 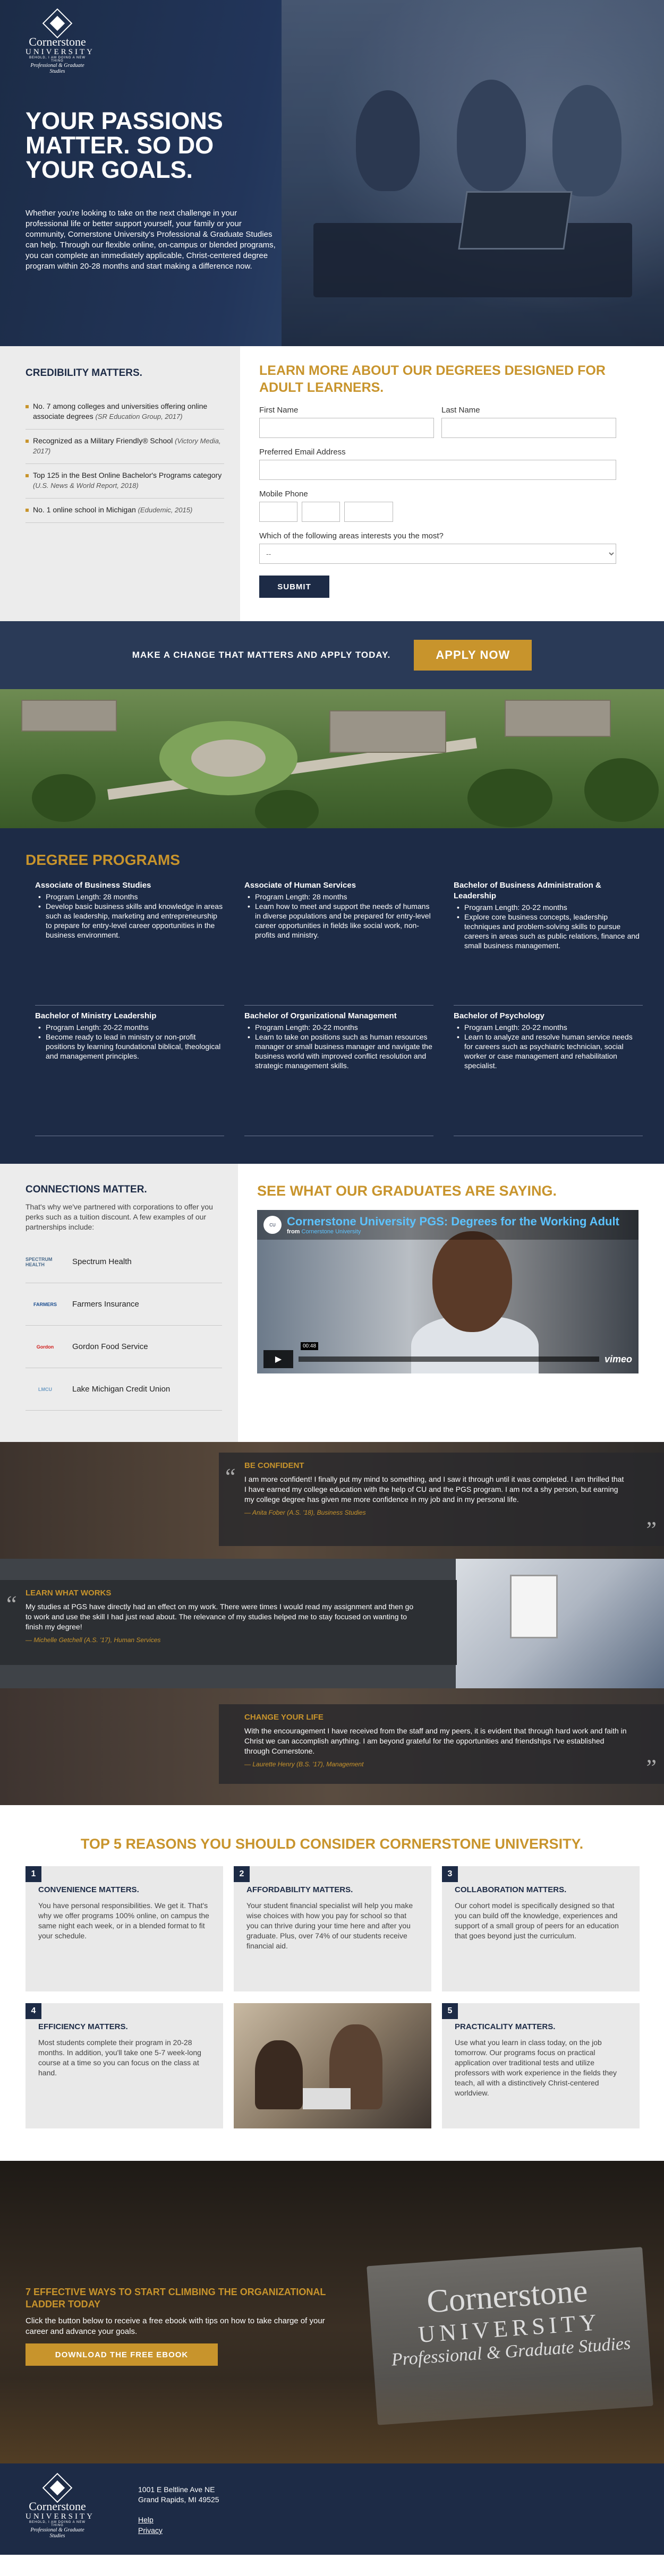 What do you see at coordinates (178, 2500) in the screenshot?
I see `address-line: Grand Rapids, MI 49525` at bounding box center [178, 2500].